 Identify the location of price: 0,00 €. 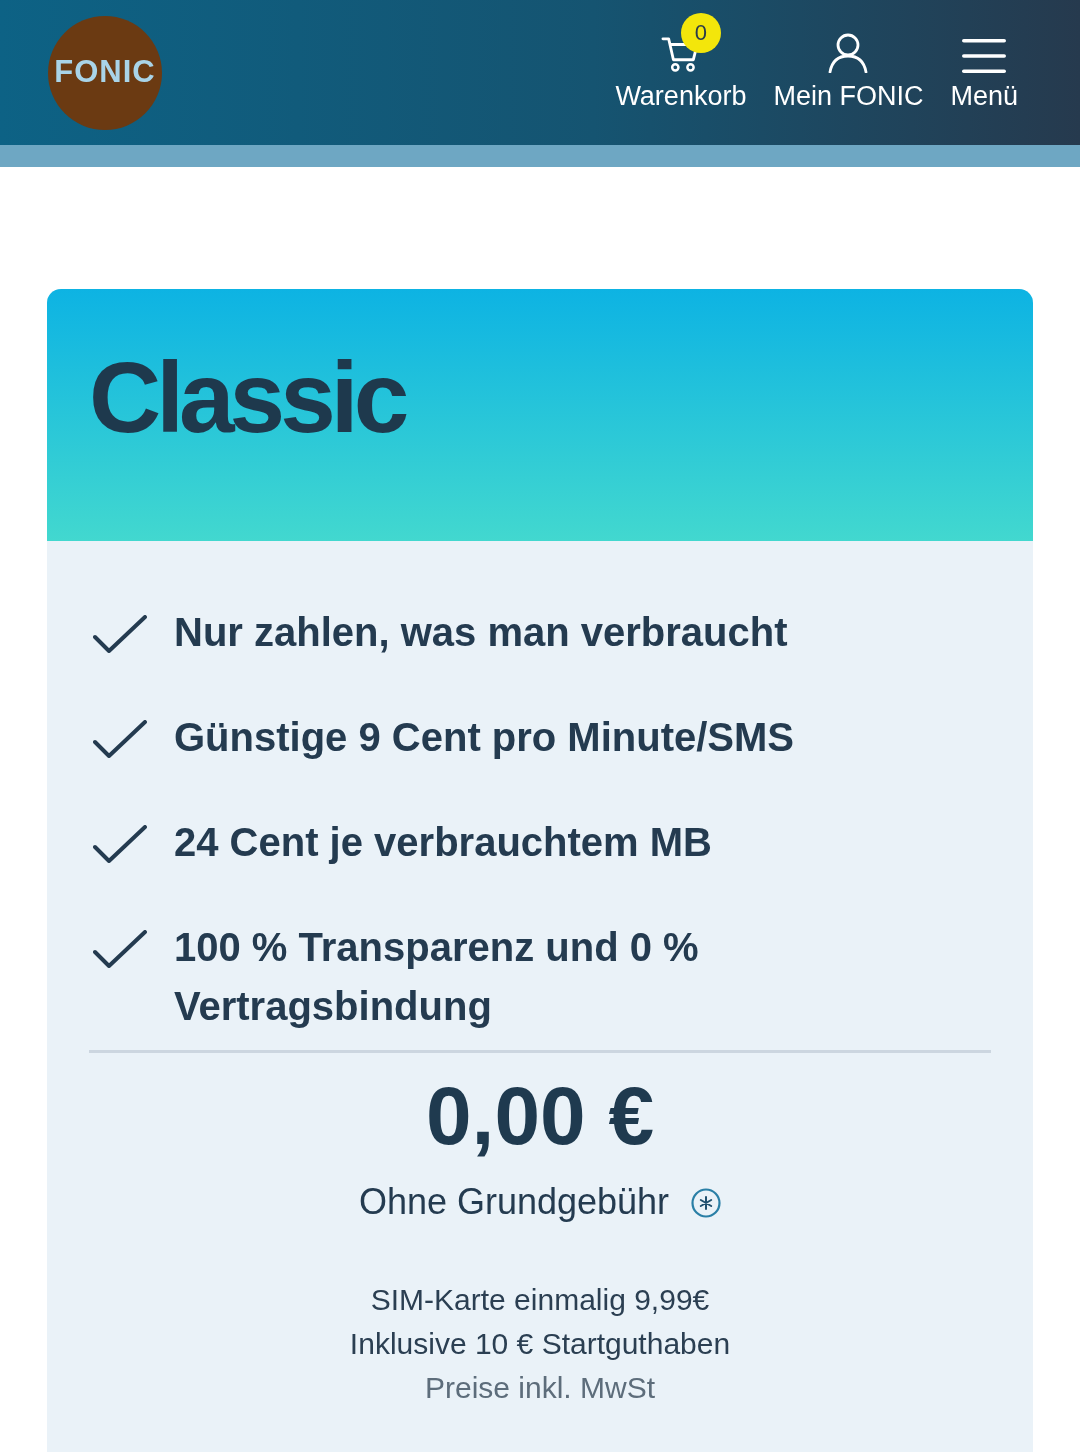
(540, 1116).